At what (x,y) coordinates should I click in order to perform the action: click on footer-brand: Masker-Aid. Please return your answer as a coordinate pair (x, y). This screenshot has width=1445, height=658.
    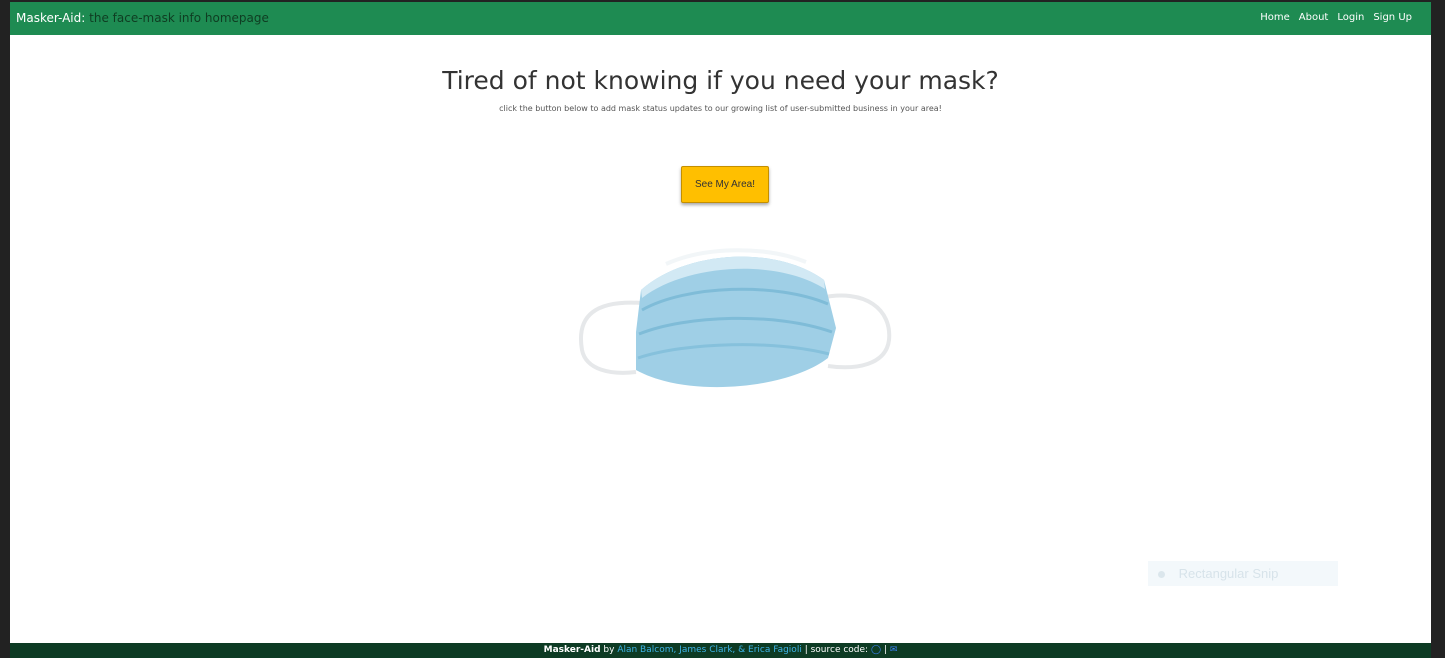
    Looking at the image, I should click on (572, 650).